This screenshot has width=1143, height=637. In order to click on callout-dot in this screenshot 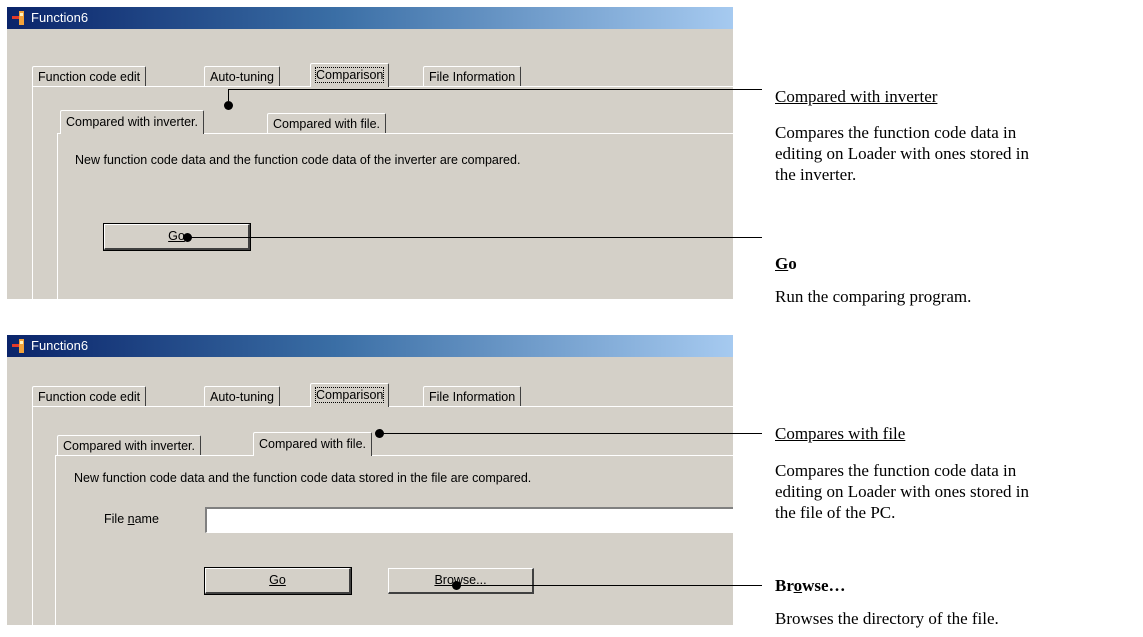, I will do `click(228, 105)`.